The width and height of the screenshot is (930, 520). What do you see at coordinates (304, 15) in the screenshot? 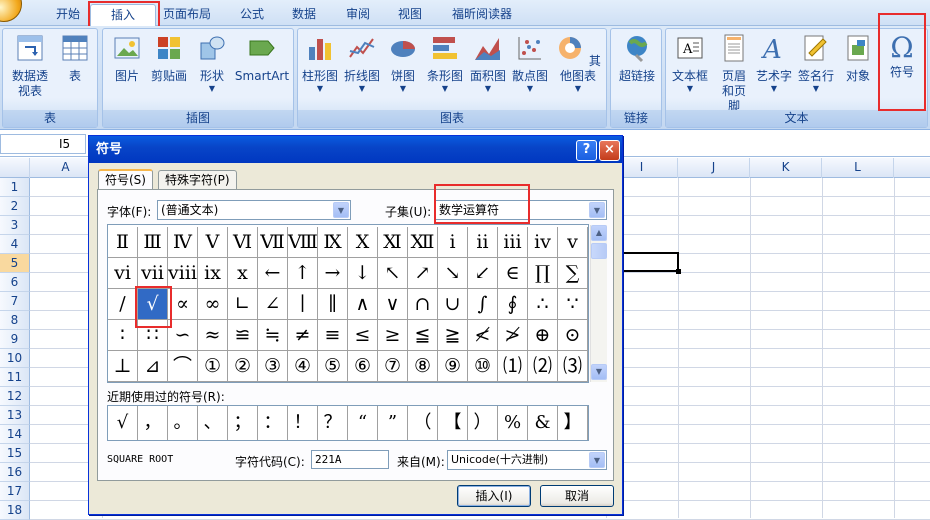
I see `tab-data: 数据` at bounding box center [304, 15].